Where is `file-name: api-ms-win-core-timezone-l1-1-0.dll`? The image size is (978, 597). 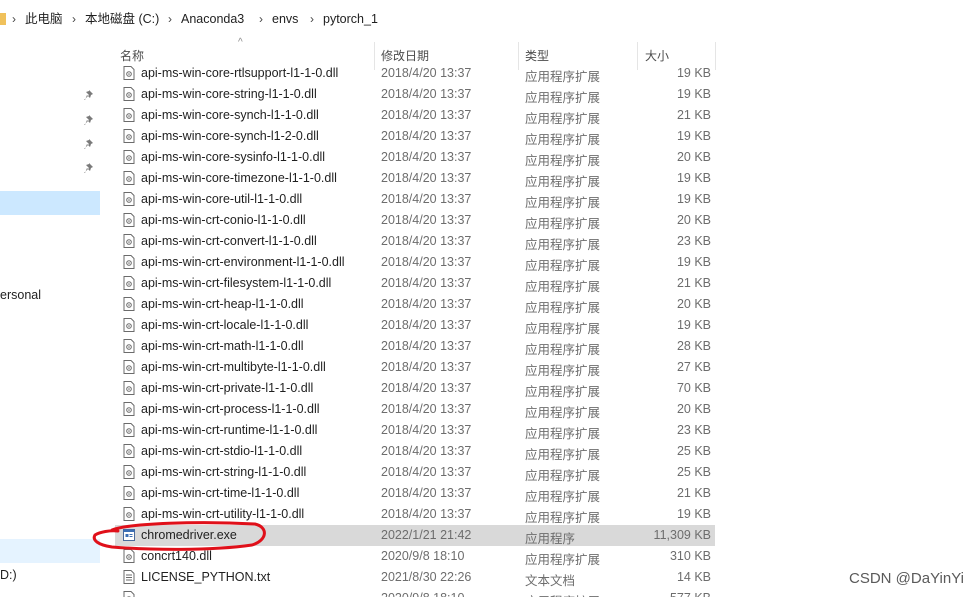
file-name: api-ms-win-core-timezone-l1-1-0.dll is located at coordinates (239, 178).